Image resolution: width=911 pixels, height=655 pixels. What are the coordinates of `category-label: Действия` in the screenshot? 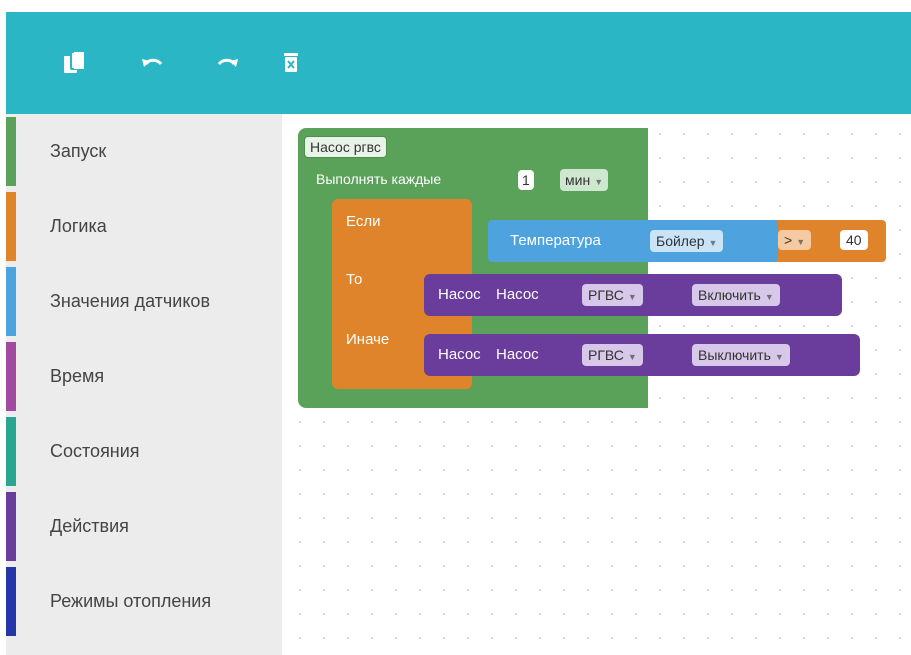 It's located at (89, 526).